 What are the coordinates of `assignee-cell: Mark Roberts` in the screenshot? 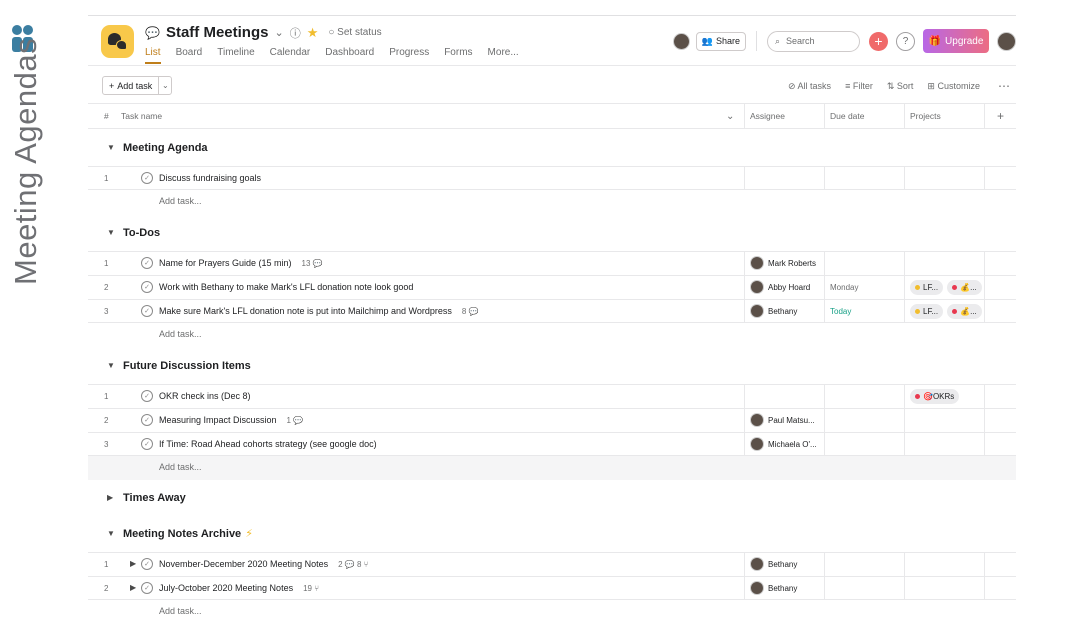 It's located at (783, 263).